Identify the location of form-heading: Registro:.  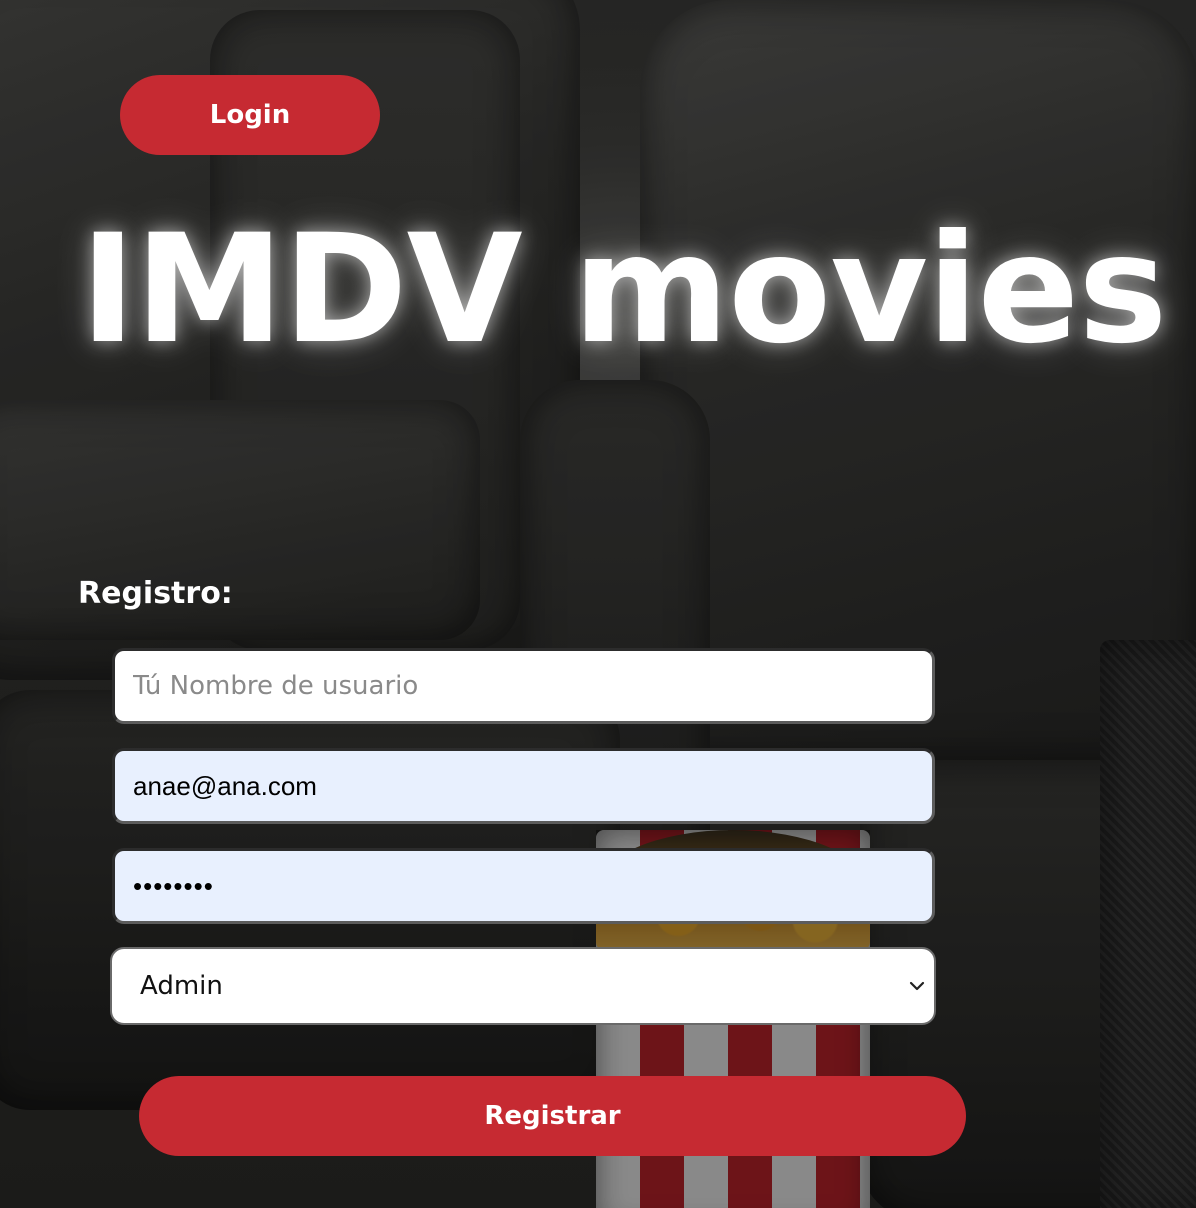
(155, 593).